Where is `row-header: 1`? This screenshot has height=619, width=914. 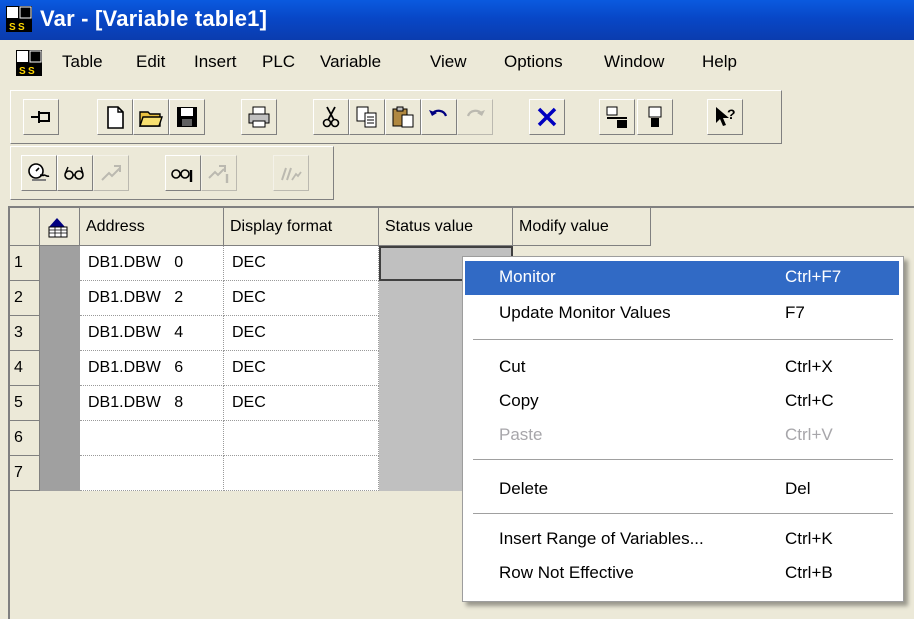 row-header: 1 is located at coordinates (25, 263).